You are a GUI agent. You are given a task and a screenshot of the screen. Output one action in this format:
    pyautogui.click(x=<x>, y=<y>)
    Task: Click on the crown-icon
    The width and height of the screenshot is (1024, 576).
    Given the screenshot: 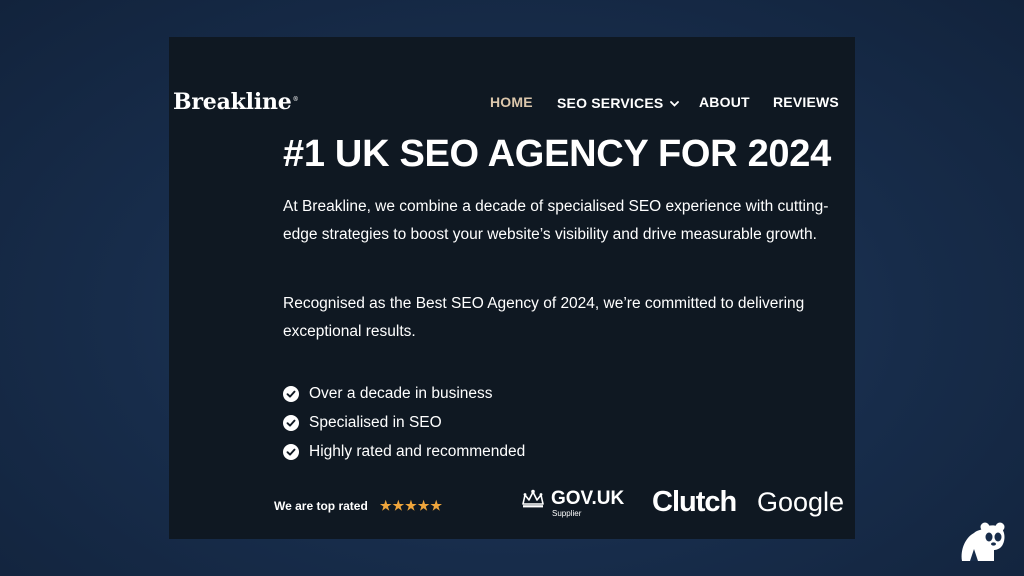 What is the action you would take?
    pyautogui.click(x=533, y=501)
    